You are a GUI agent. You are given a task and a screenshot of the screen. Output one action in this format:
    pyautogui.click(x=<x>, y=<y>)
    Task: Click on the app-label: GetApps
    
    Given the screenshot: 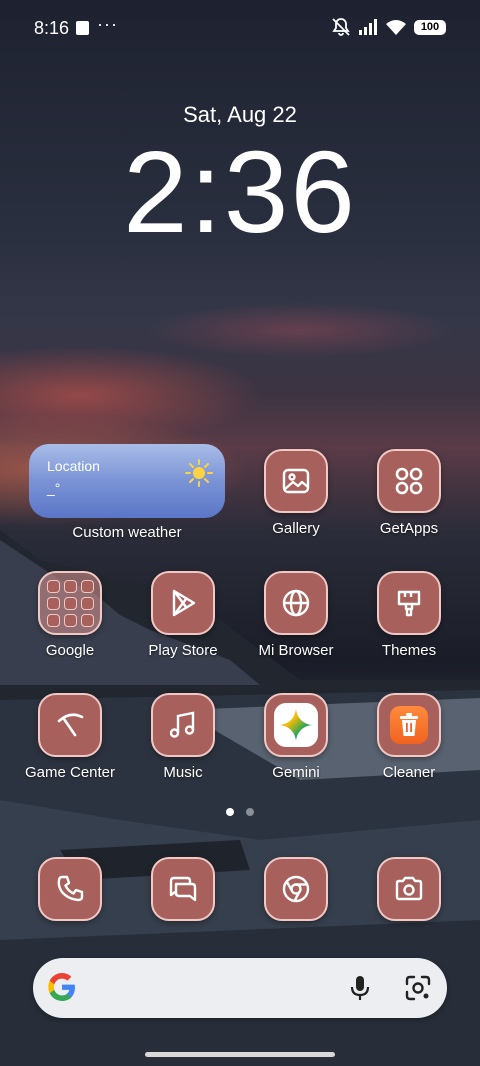 What is the action you would take?
    pyautogui.click(x=409, y=528)
    